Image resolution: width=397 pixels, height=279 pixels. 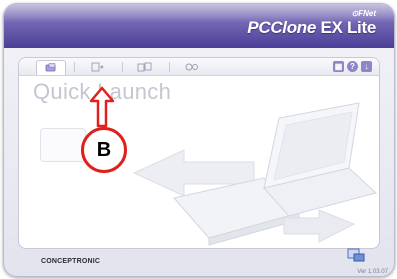 I want to click on tab-quick-launch, so click(x=51, y=67).